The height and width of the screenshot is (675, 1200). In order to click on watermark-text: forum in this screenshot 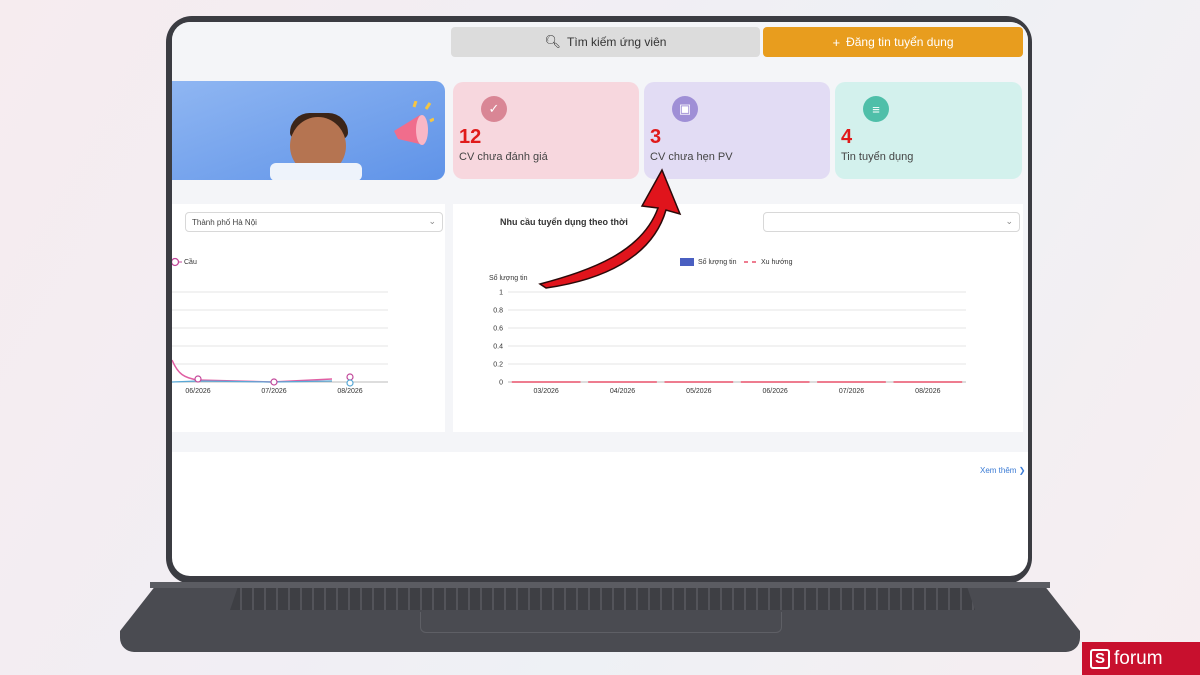, I will do `click(1138, 658)`.